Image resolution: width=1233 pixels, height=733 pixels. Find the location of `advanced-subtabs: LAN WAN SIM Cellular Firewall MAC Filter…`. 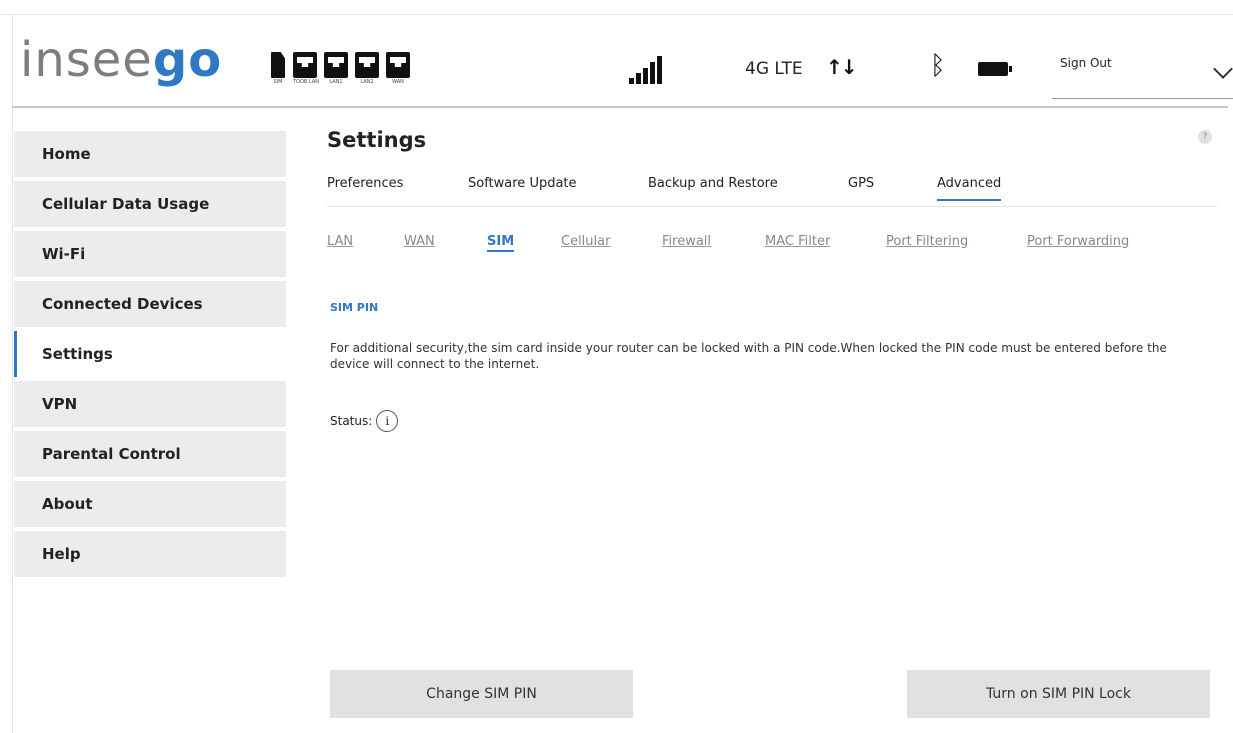

advanced-subtabs: LAN WAN SIM Cellular Firewall MAC Filter… is located at coordinates (772, 246).